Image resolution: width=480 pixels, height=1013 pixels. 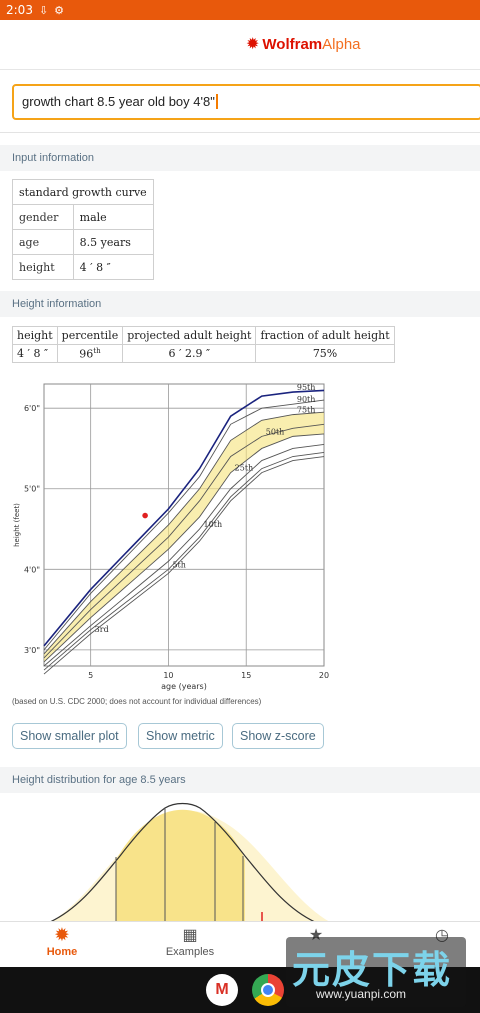 I want to click on table-row: height 4 ′ 8 ″, so click(x=83, y=267).